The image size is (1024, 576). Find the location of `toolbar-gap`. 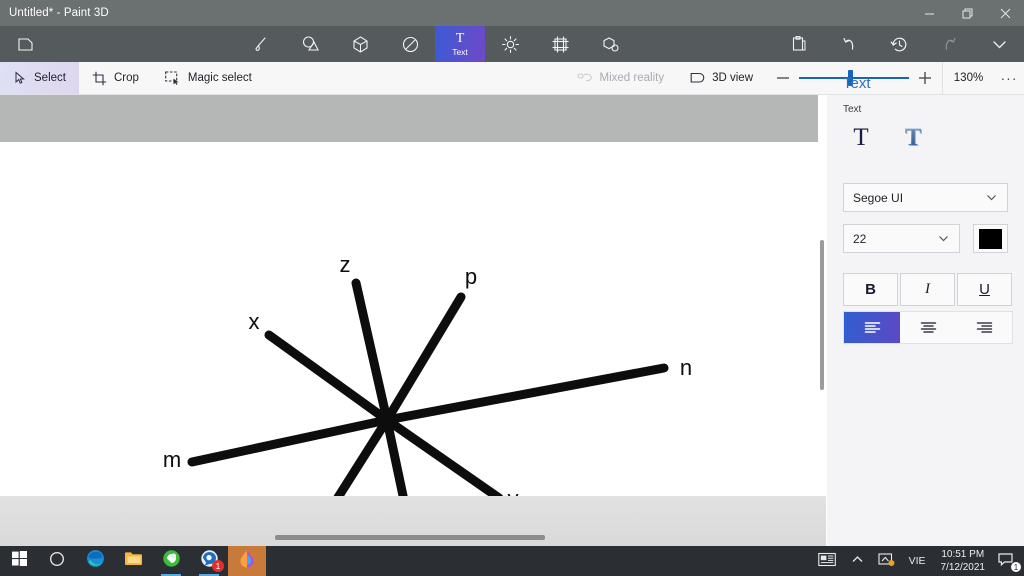

toolbar-gap is located at coordinates (704, 44).